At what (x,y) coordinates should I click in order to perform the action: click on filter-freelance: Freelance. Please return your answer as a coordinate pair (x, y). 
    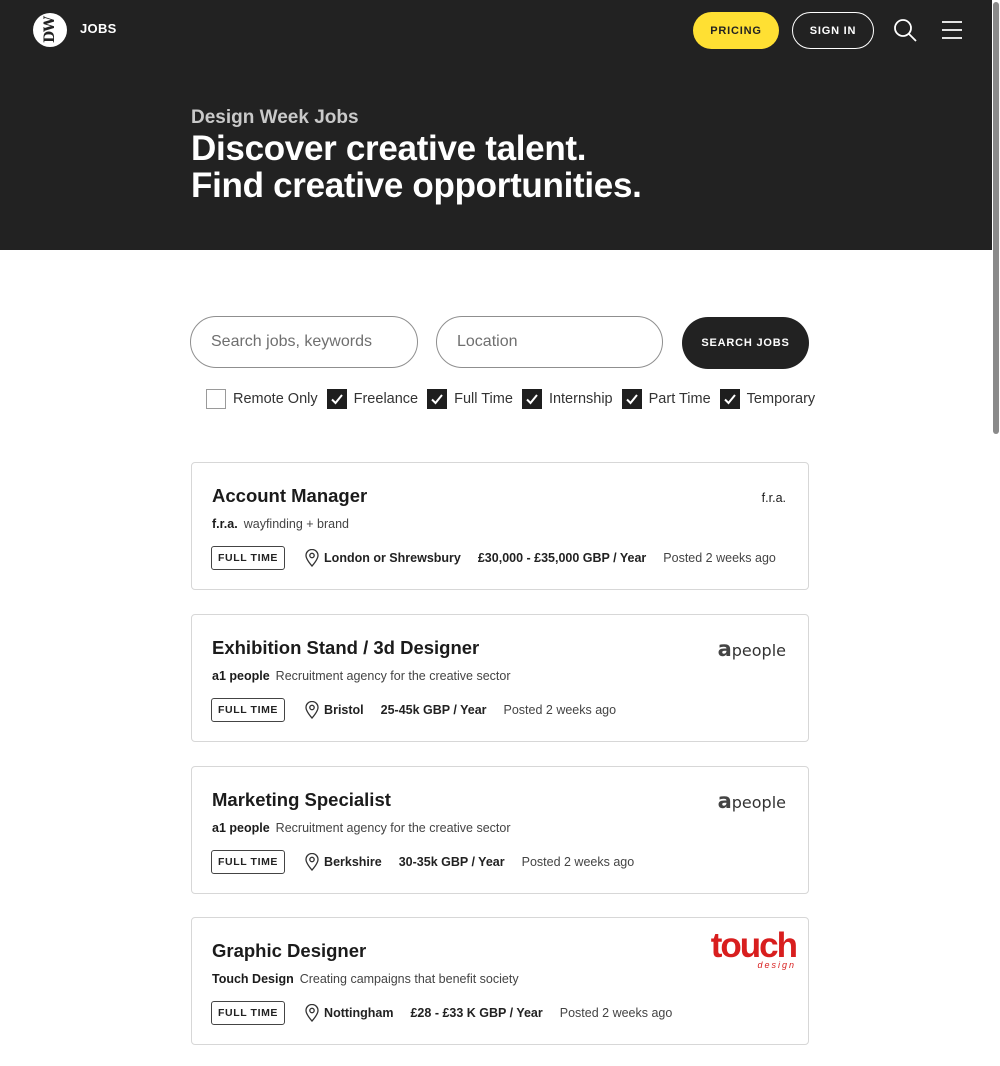
    Looking at the image, I should click on (372, 398).